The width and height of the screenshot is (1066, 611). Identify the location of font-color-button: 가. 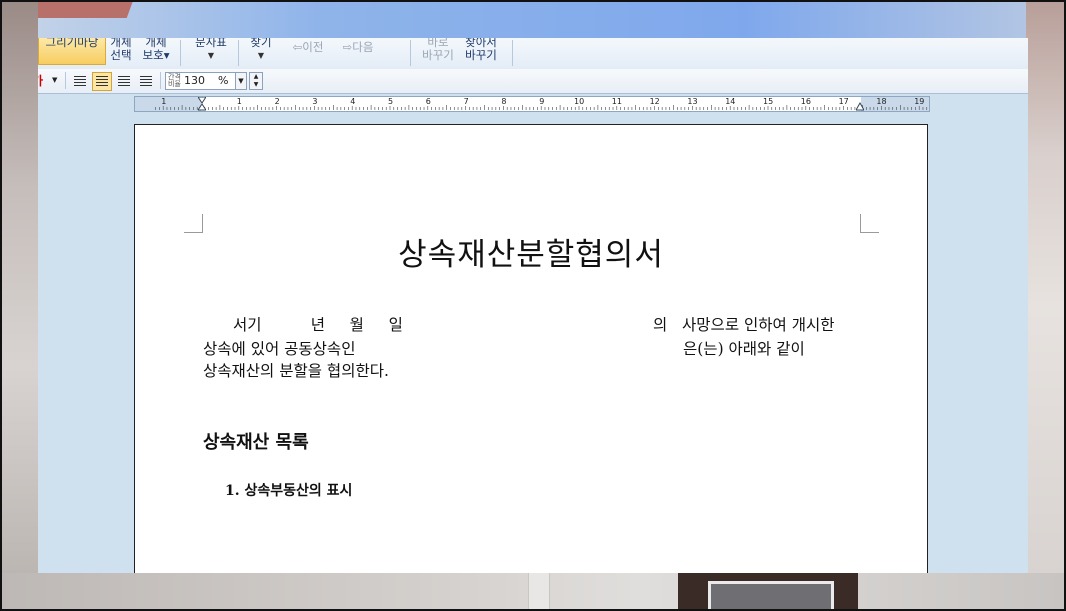
(44, 80).